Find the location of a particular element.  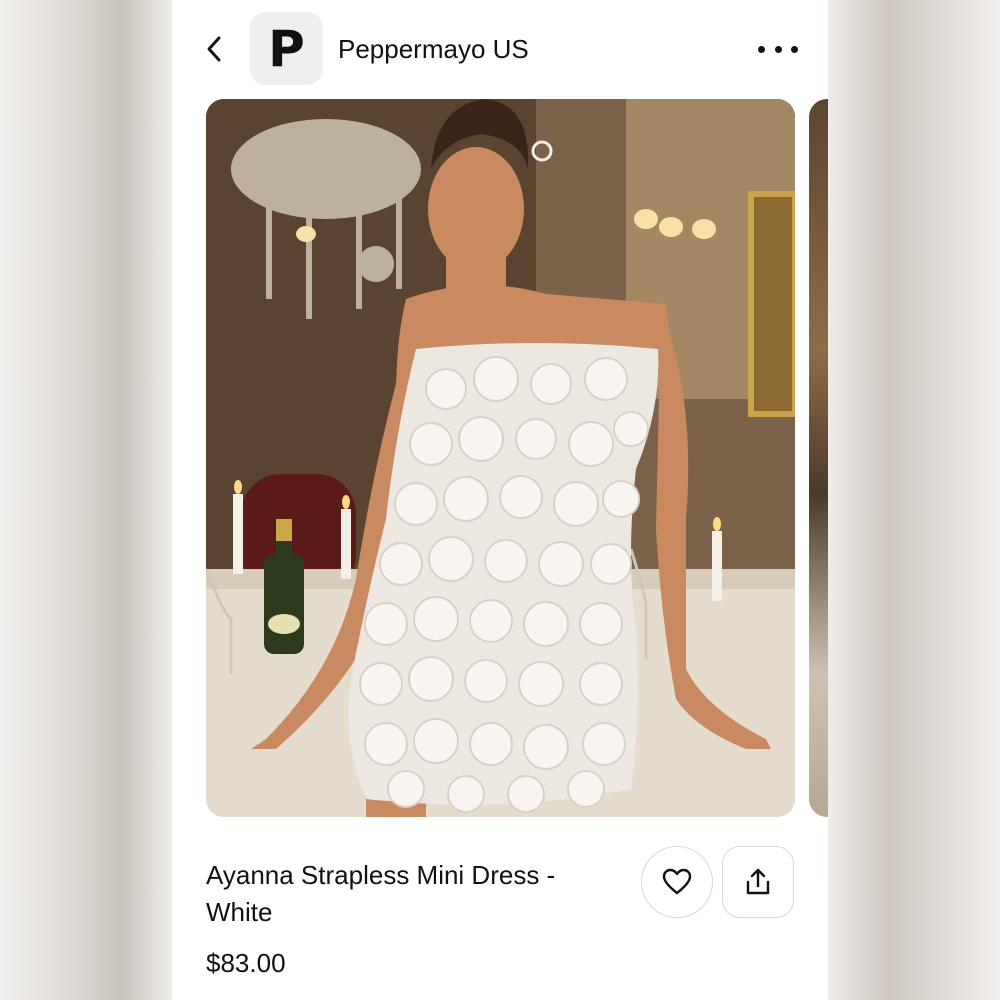

more-options-button is located at coordinates (778, 49).